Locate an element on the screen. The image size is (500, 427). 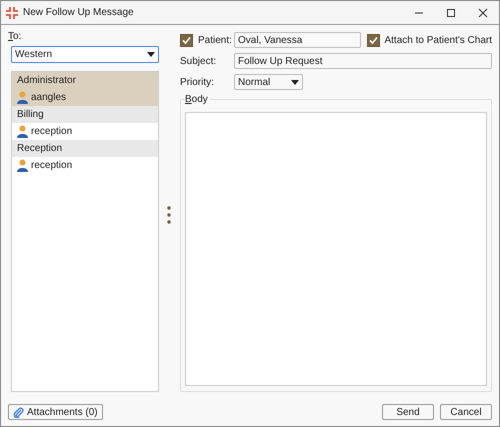
to-label: To: is located at coordinates (15, 36).